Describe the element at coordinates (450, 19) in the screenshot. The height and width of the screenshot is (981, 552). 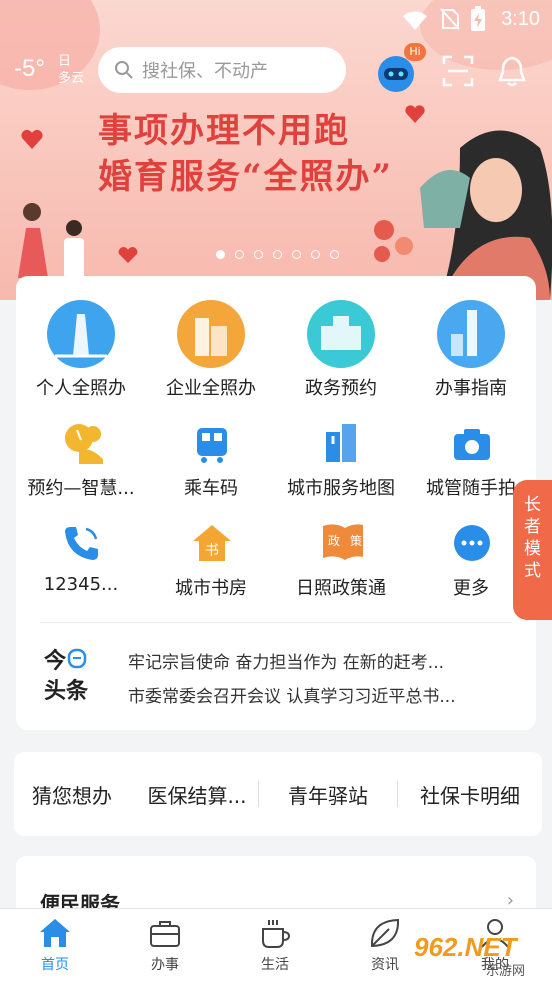
I see `no-sim-icon` at that location.